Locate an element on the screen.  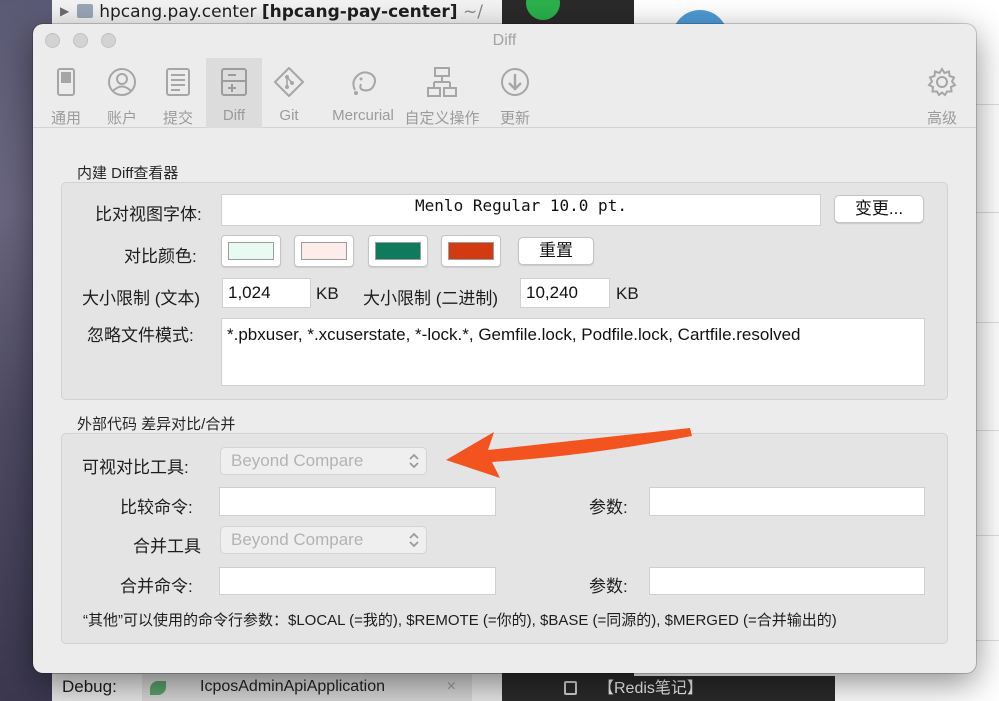
tab-git: Git is located at coordinates (289, 93).